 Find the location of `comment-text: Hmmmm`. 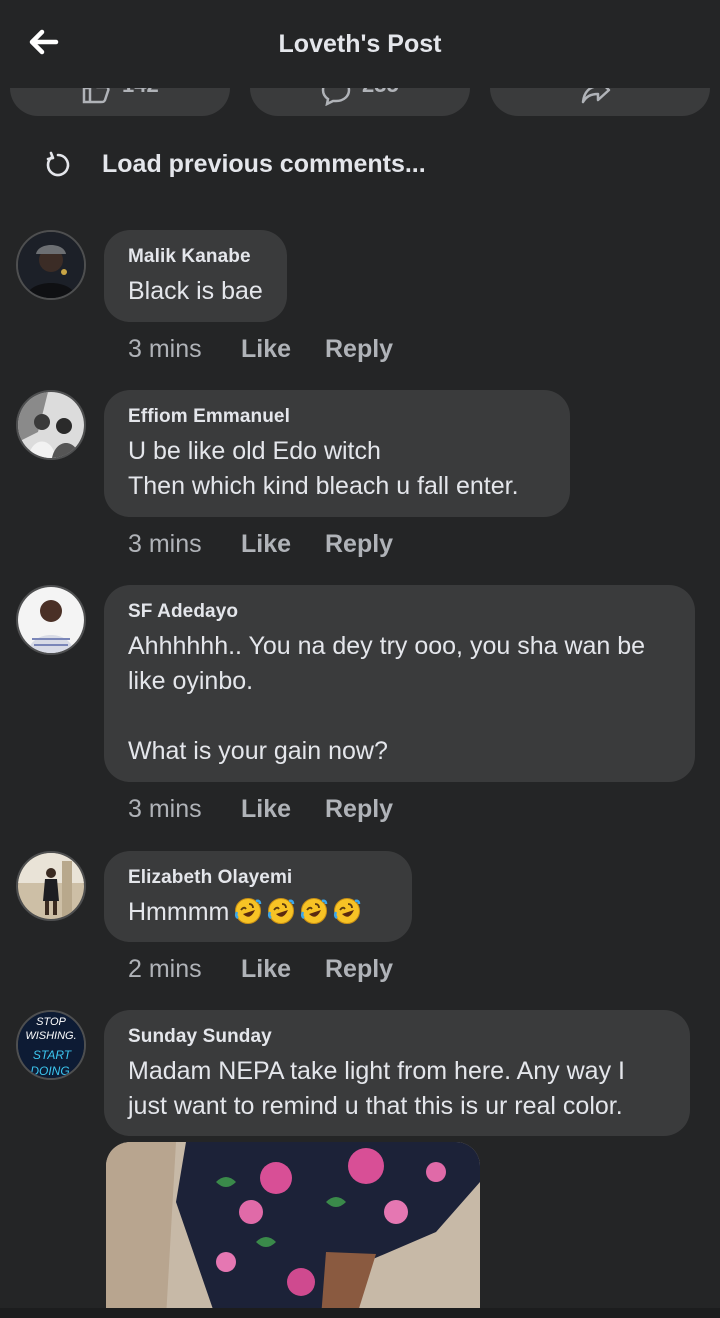

comment-text: Hmmmm is located at coordinates (179, 912).